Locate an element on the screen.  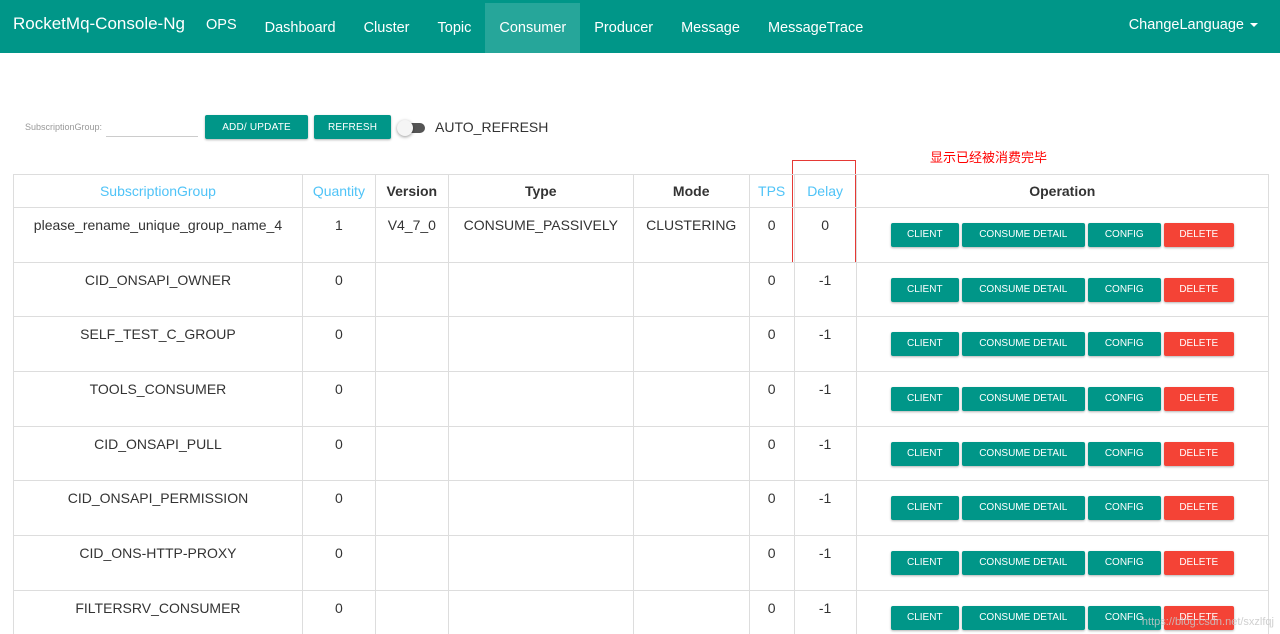
nav-item-ops: OPS is located at coordinates (218, 26).